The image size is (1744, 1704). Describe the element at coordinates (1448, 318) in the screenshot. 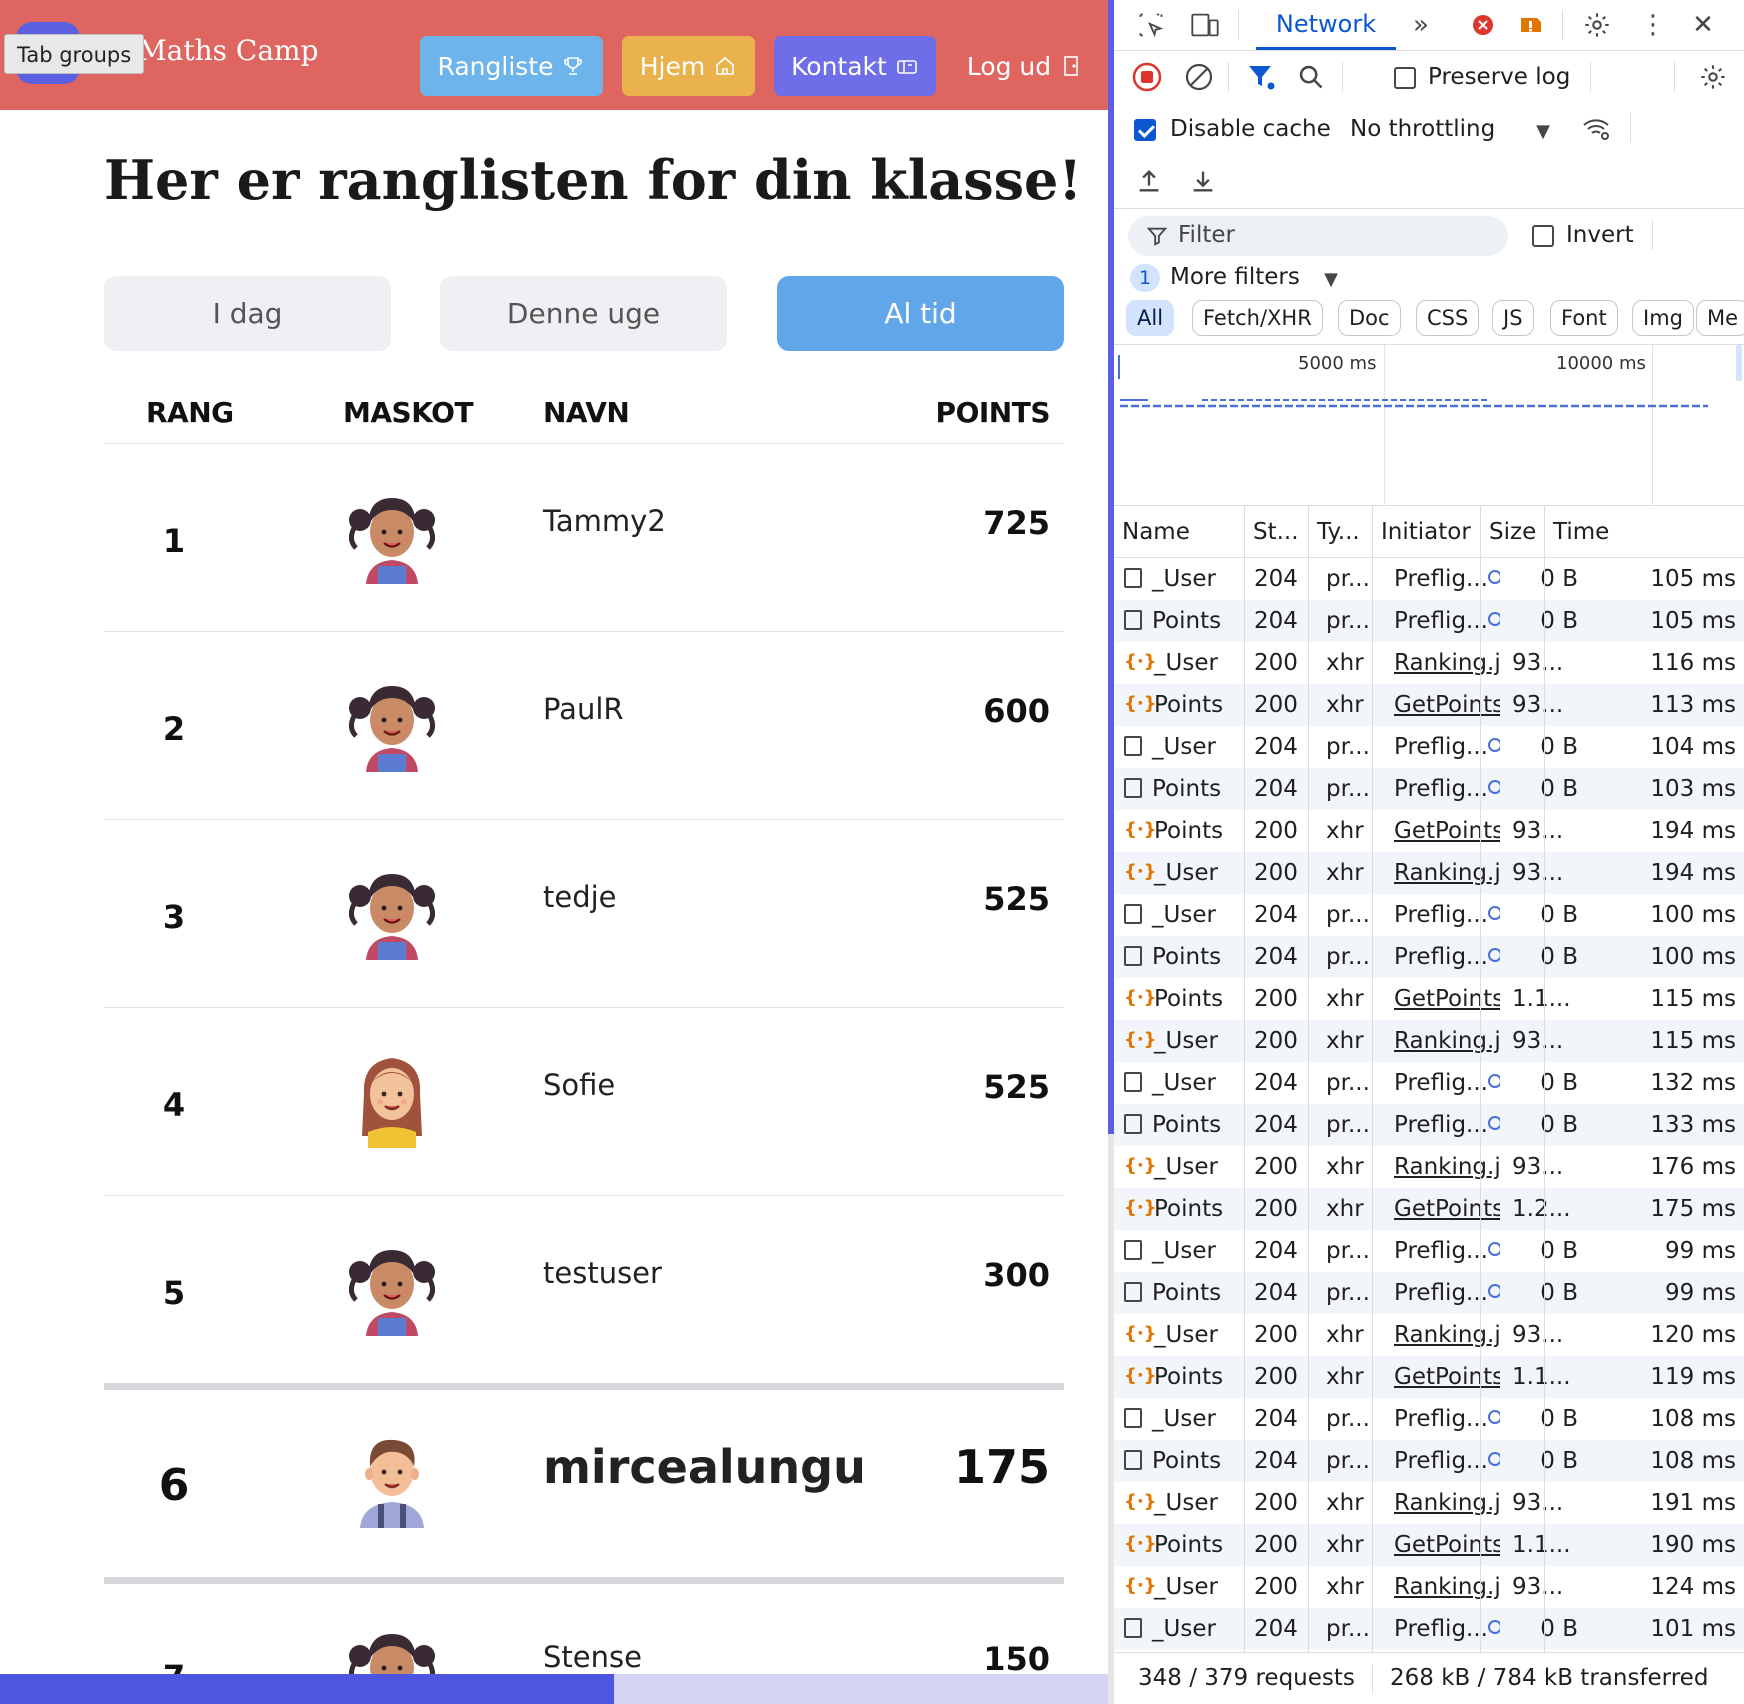

I see `filter-chip-css: CSS` at that location.